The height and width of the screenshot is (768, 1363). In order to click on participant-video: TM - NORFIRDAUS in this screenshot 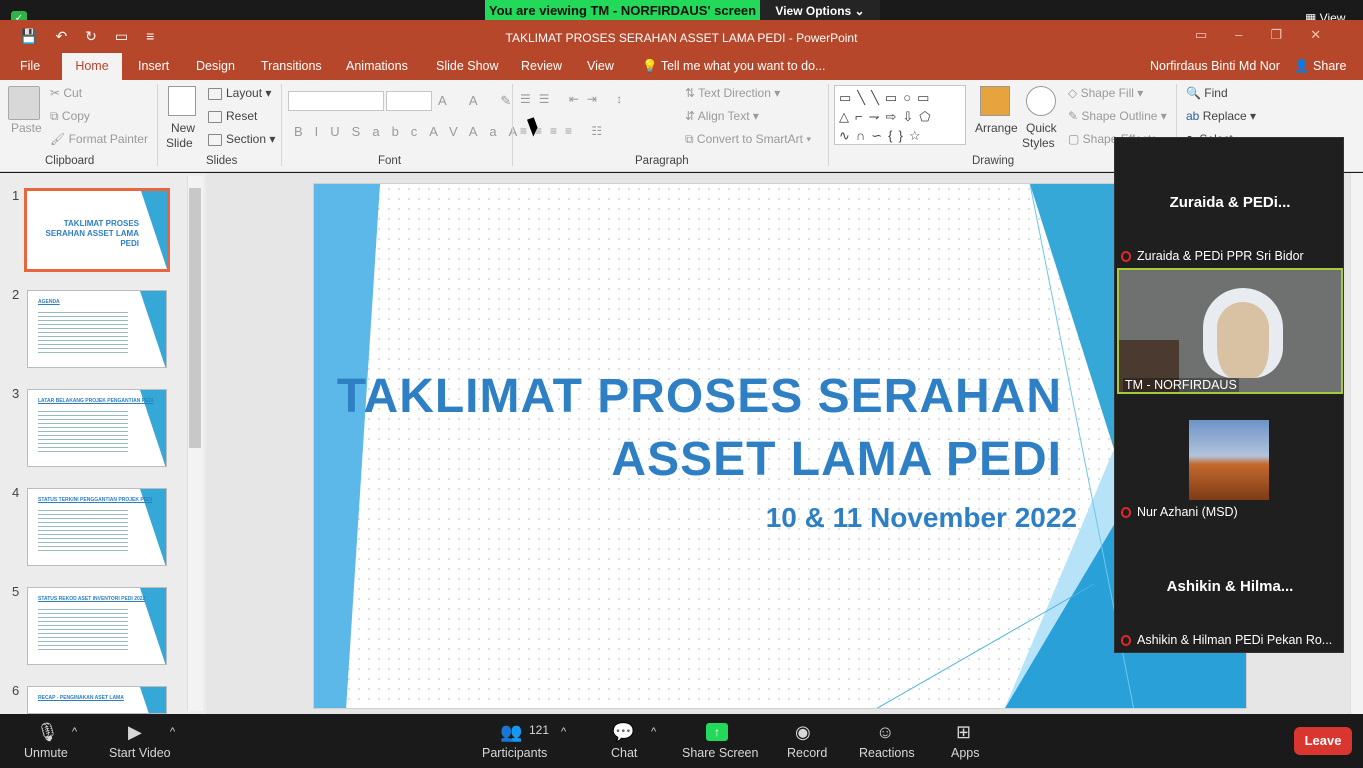, I will do `click(1230, 331)`.